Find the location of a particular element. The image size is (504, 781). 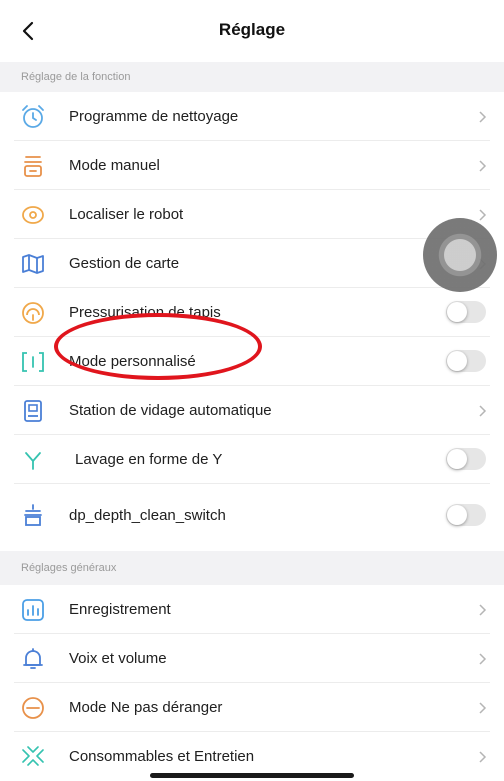

row-label: Lavage en forme de Y is located at coordinates (149, 459).